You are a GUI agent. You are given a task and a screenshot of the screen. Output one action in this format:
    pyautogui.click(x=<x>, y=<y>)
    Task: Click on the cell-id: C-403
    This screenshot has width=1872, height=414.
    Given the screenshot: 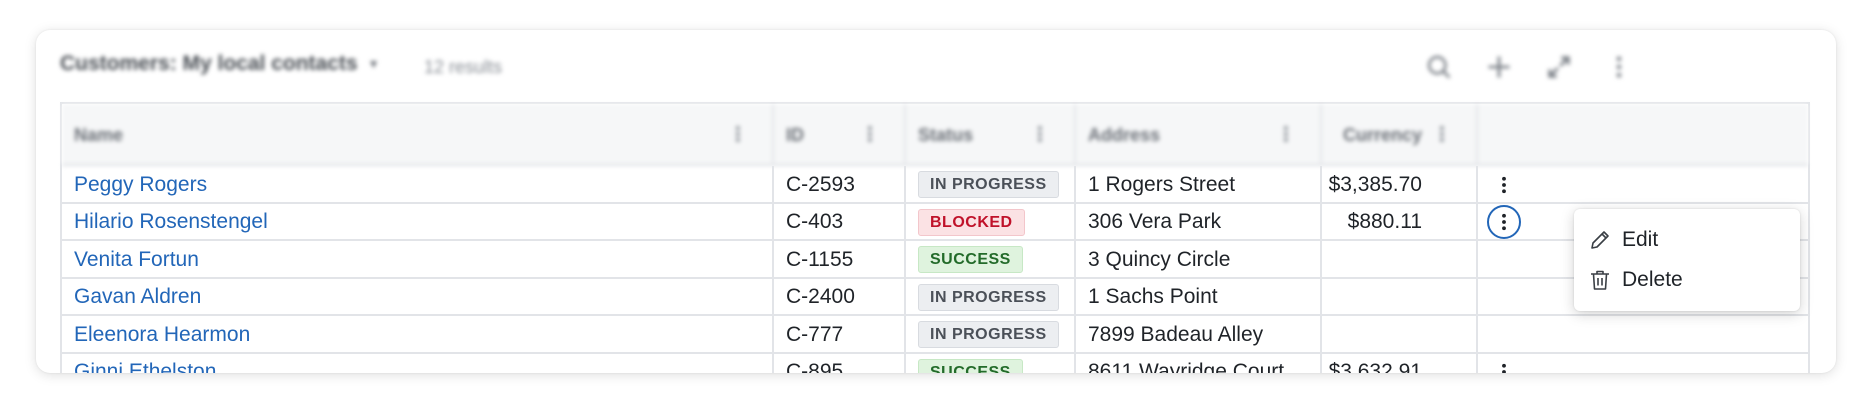 What is the action you would take?
    pyautogui.click(x=840, y=222)
    